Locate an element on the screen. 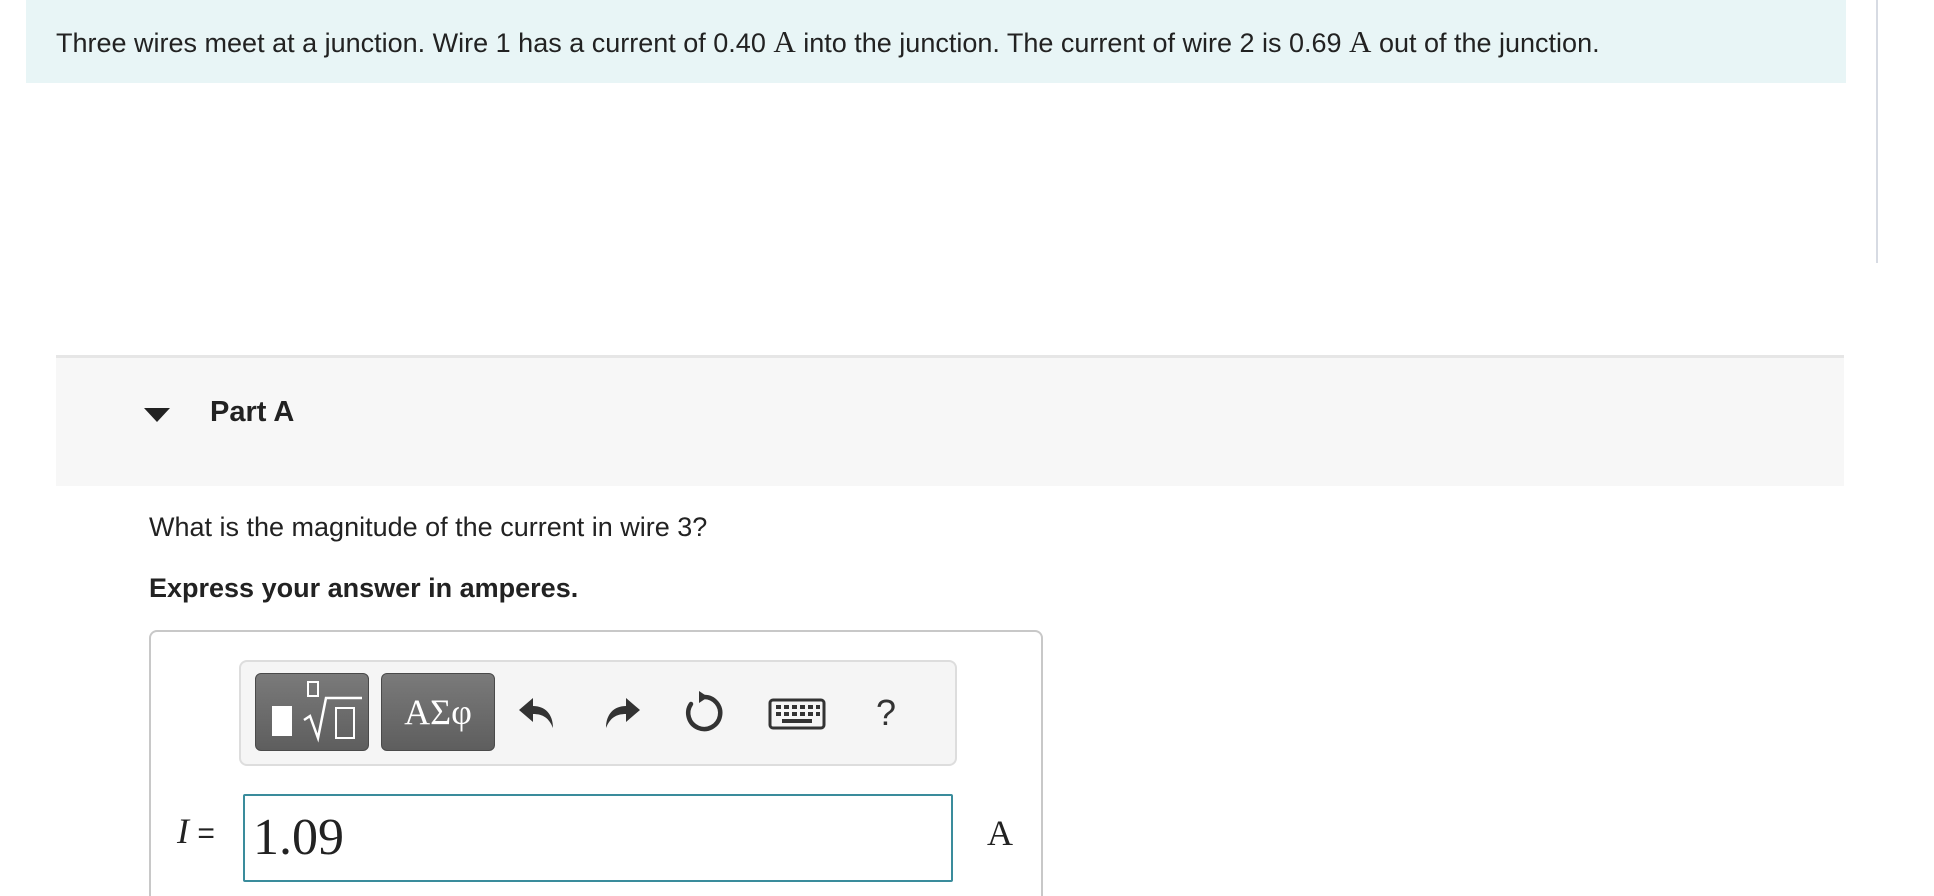  keyboard-icon is located at coordinates (797, 713).